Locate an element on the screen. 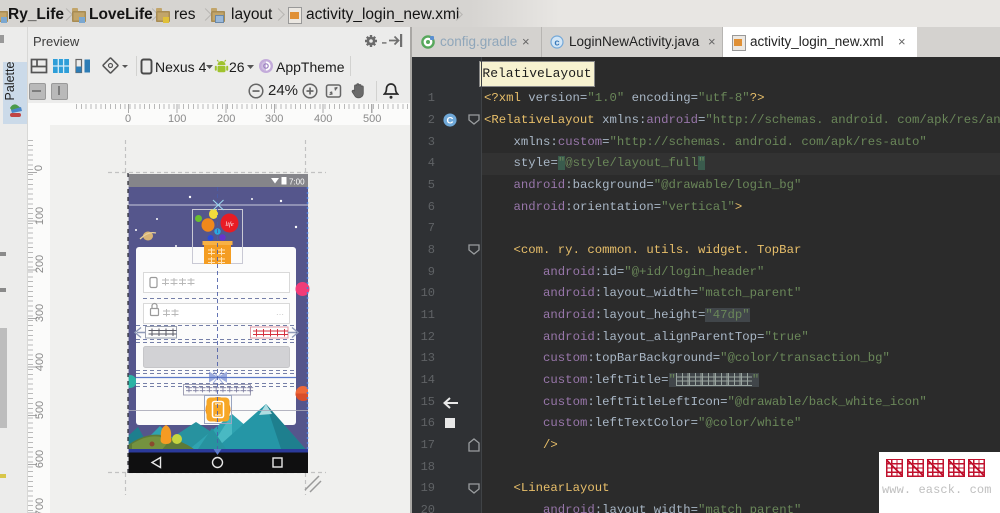 This screenshot has height=513, width=1000. svg-text: c is located at coordinates (556, 43).